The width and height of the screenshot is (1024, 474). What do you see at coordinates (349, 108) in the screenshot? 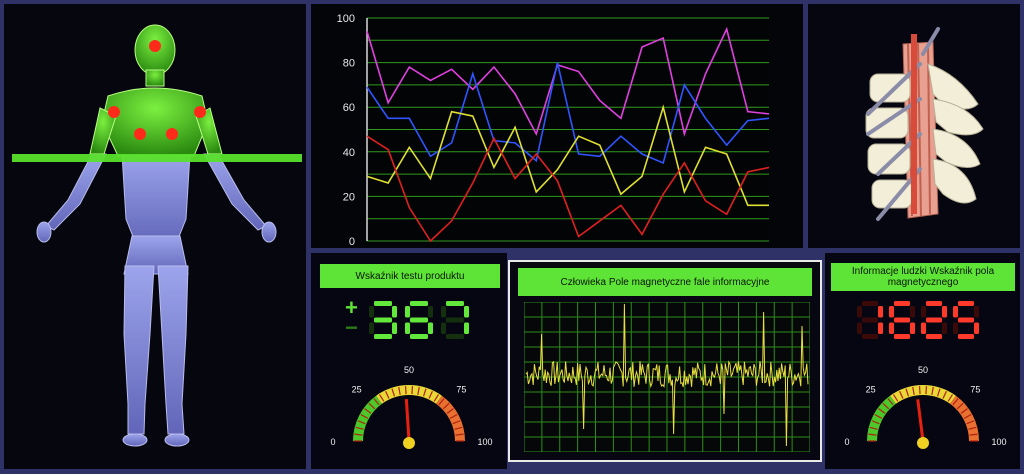
I see `y-tick-label: 60` at bounding box center [349, 108].